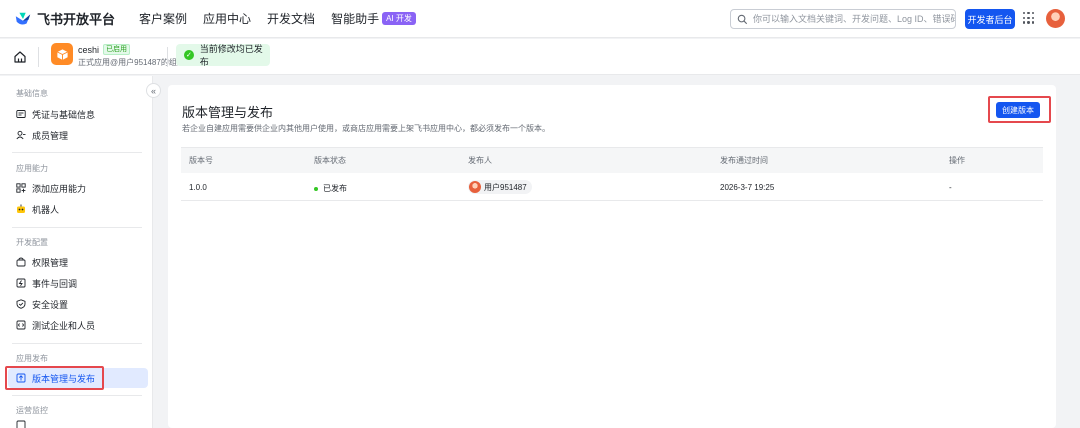  Describe the element at coordinates (990, 19) in the screenshot. I see `developer-console-button: 开发者后台` at that location.